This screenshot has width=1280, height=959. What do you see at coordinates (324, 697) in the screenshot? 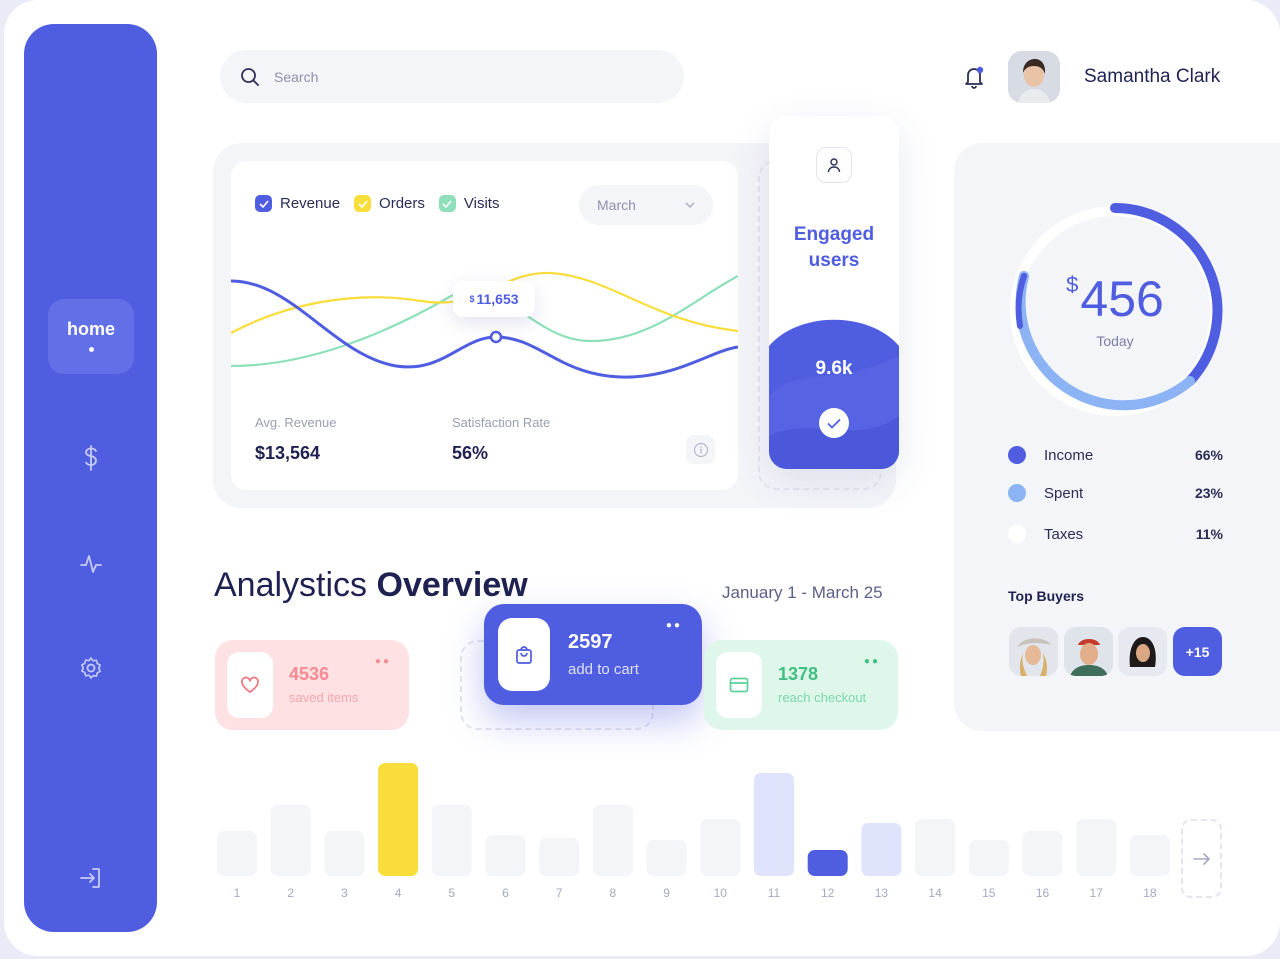
I see `saved-items-label: saved items` at bounding box center [324, 697].